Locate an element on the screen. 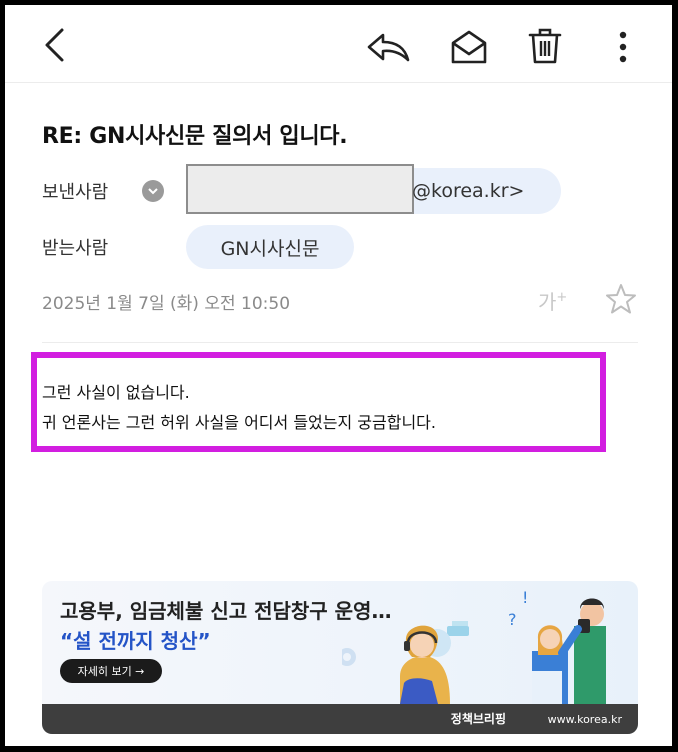 This screenshot has width=678, height=752. email-body-line: 그런 사실이 없습니다. is located at coordinates (116, 392).